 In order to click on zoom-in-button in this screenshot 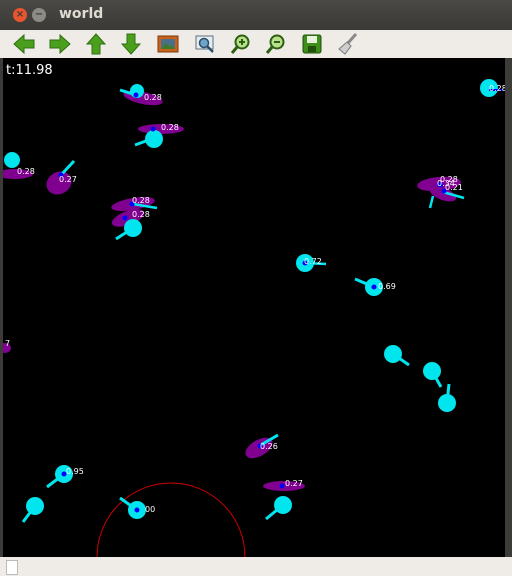, I will do `click(241, 44)`.